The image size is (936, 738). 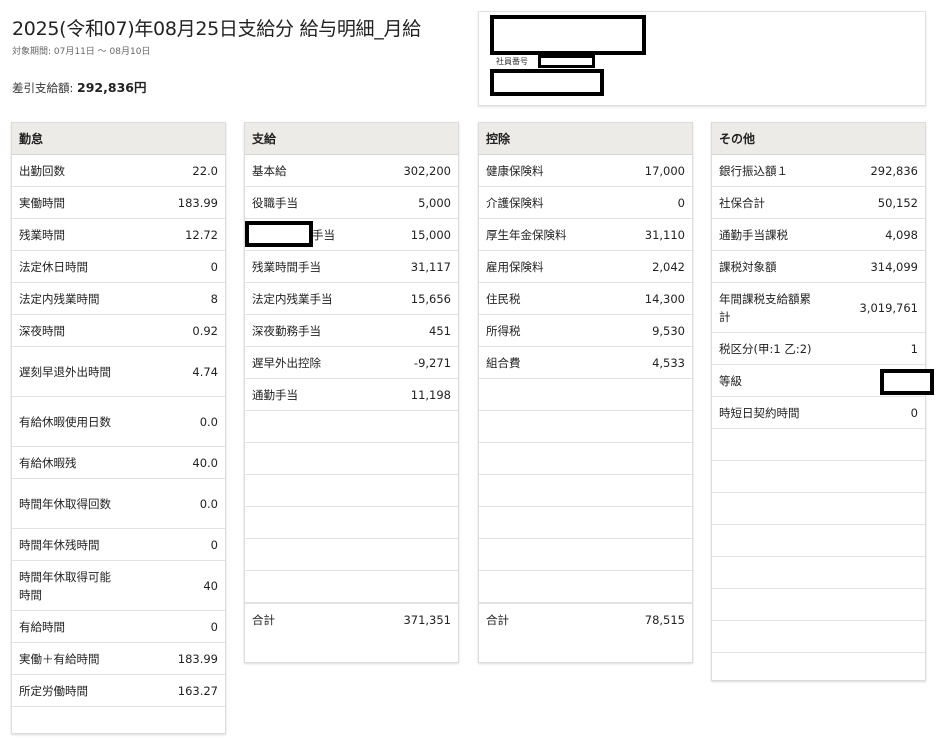 I want to click on payment-label: 深夜勤務手当, so click(x=286, y=330).